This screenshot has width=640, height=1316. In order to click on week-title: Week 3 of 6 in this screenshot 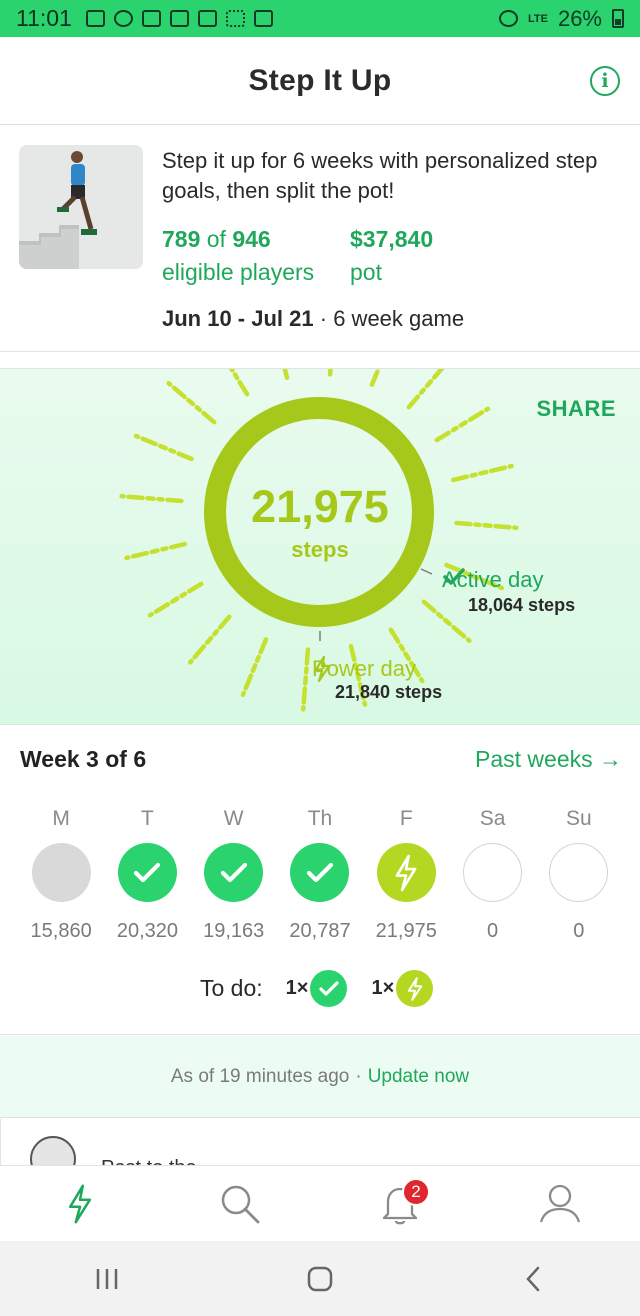, I will do `click(83, 759)`.